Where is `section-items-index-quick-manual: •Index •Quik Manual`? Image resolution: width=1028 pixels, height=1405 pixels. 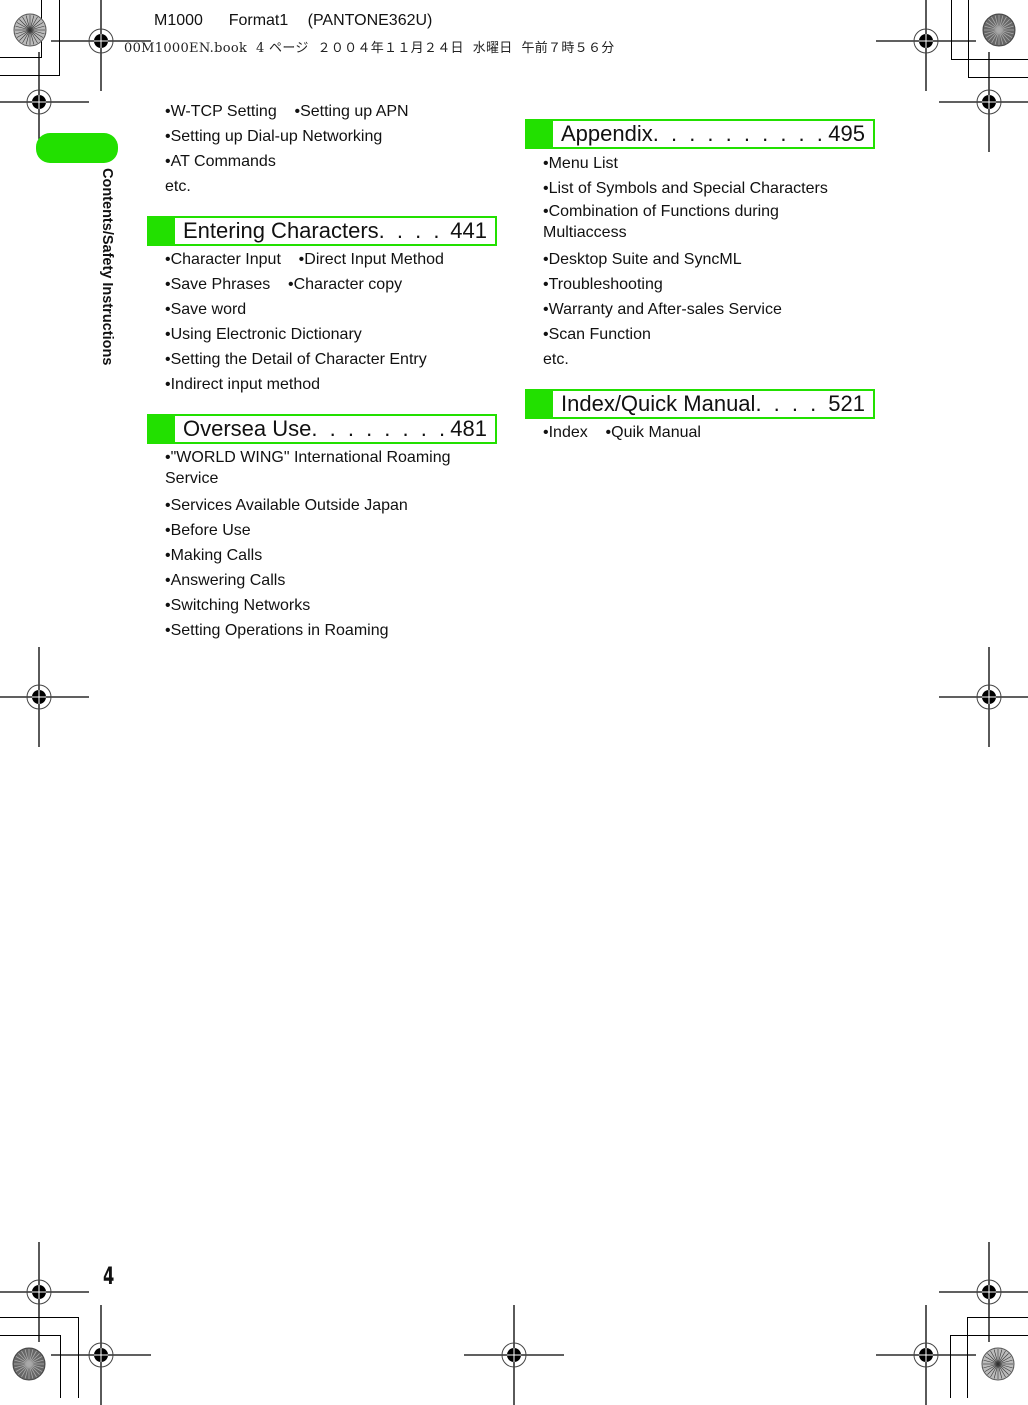 section-items-index-quick-manual: •Index •Quik Manual is located at coordinates (703, 432).